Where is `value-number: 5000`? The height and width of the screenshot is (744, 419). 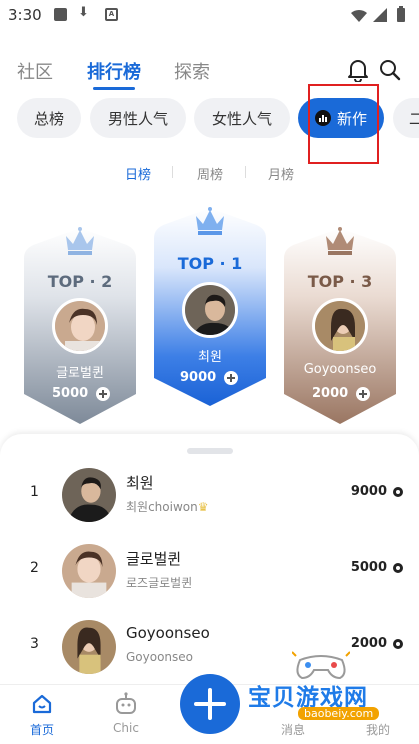 value-number: 5000 is located at coordinates (368, 567).